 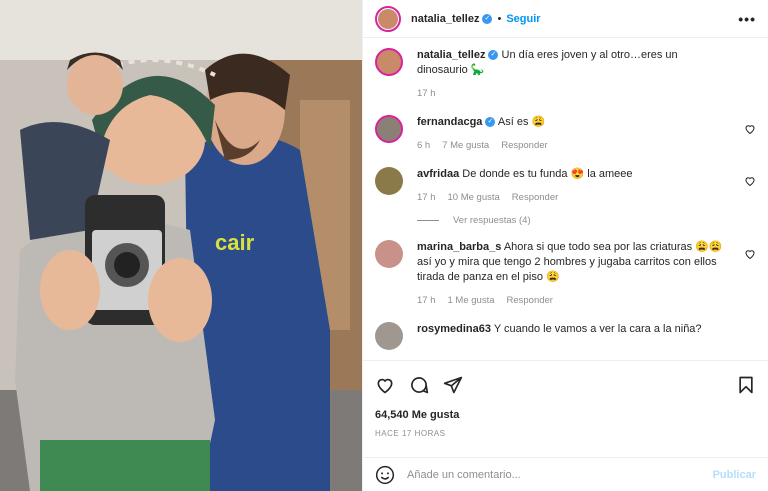 I want to click on comment-username: fernandacga, so click(x=449, y=122).